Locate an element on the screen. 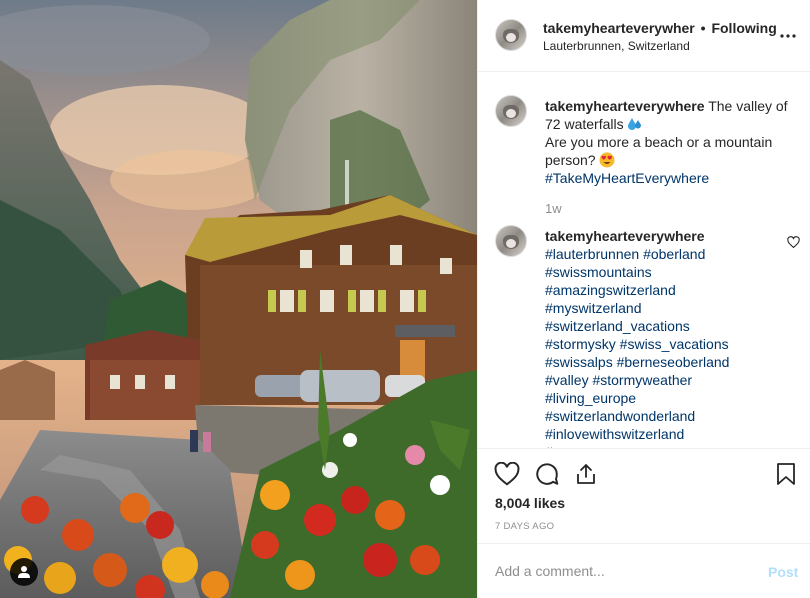  post-date: 7 DAYS AGO is located at coordinates (524, 526).